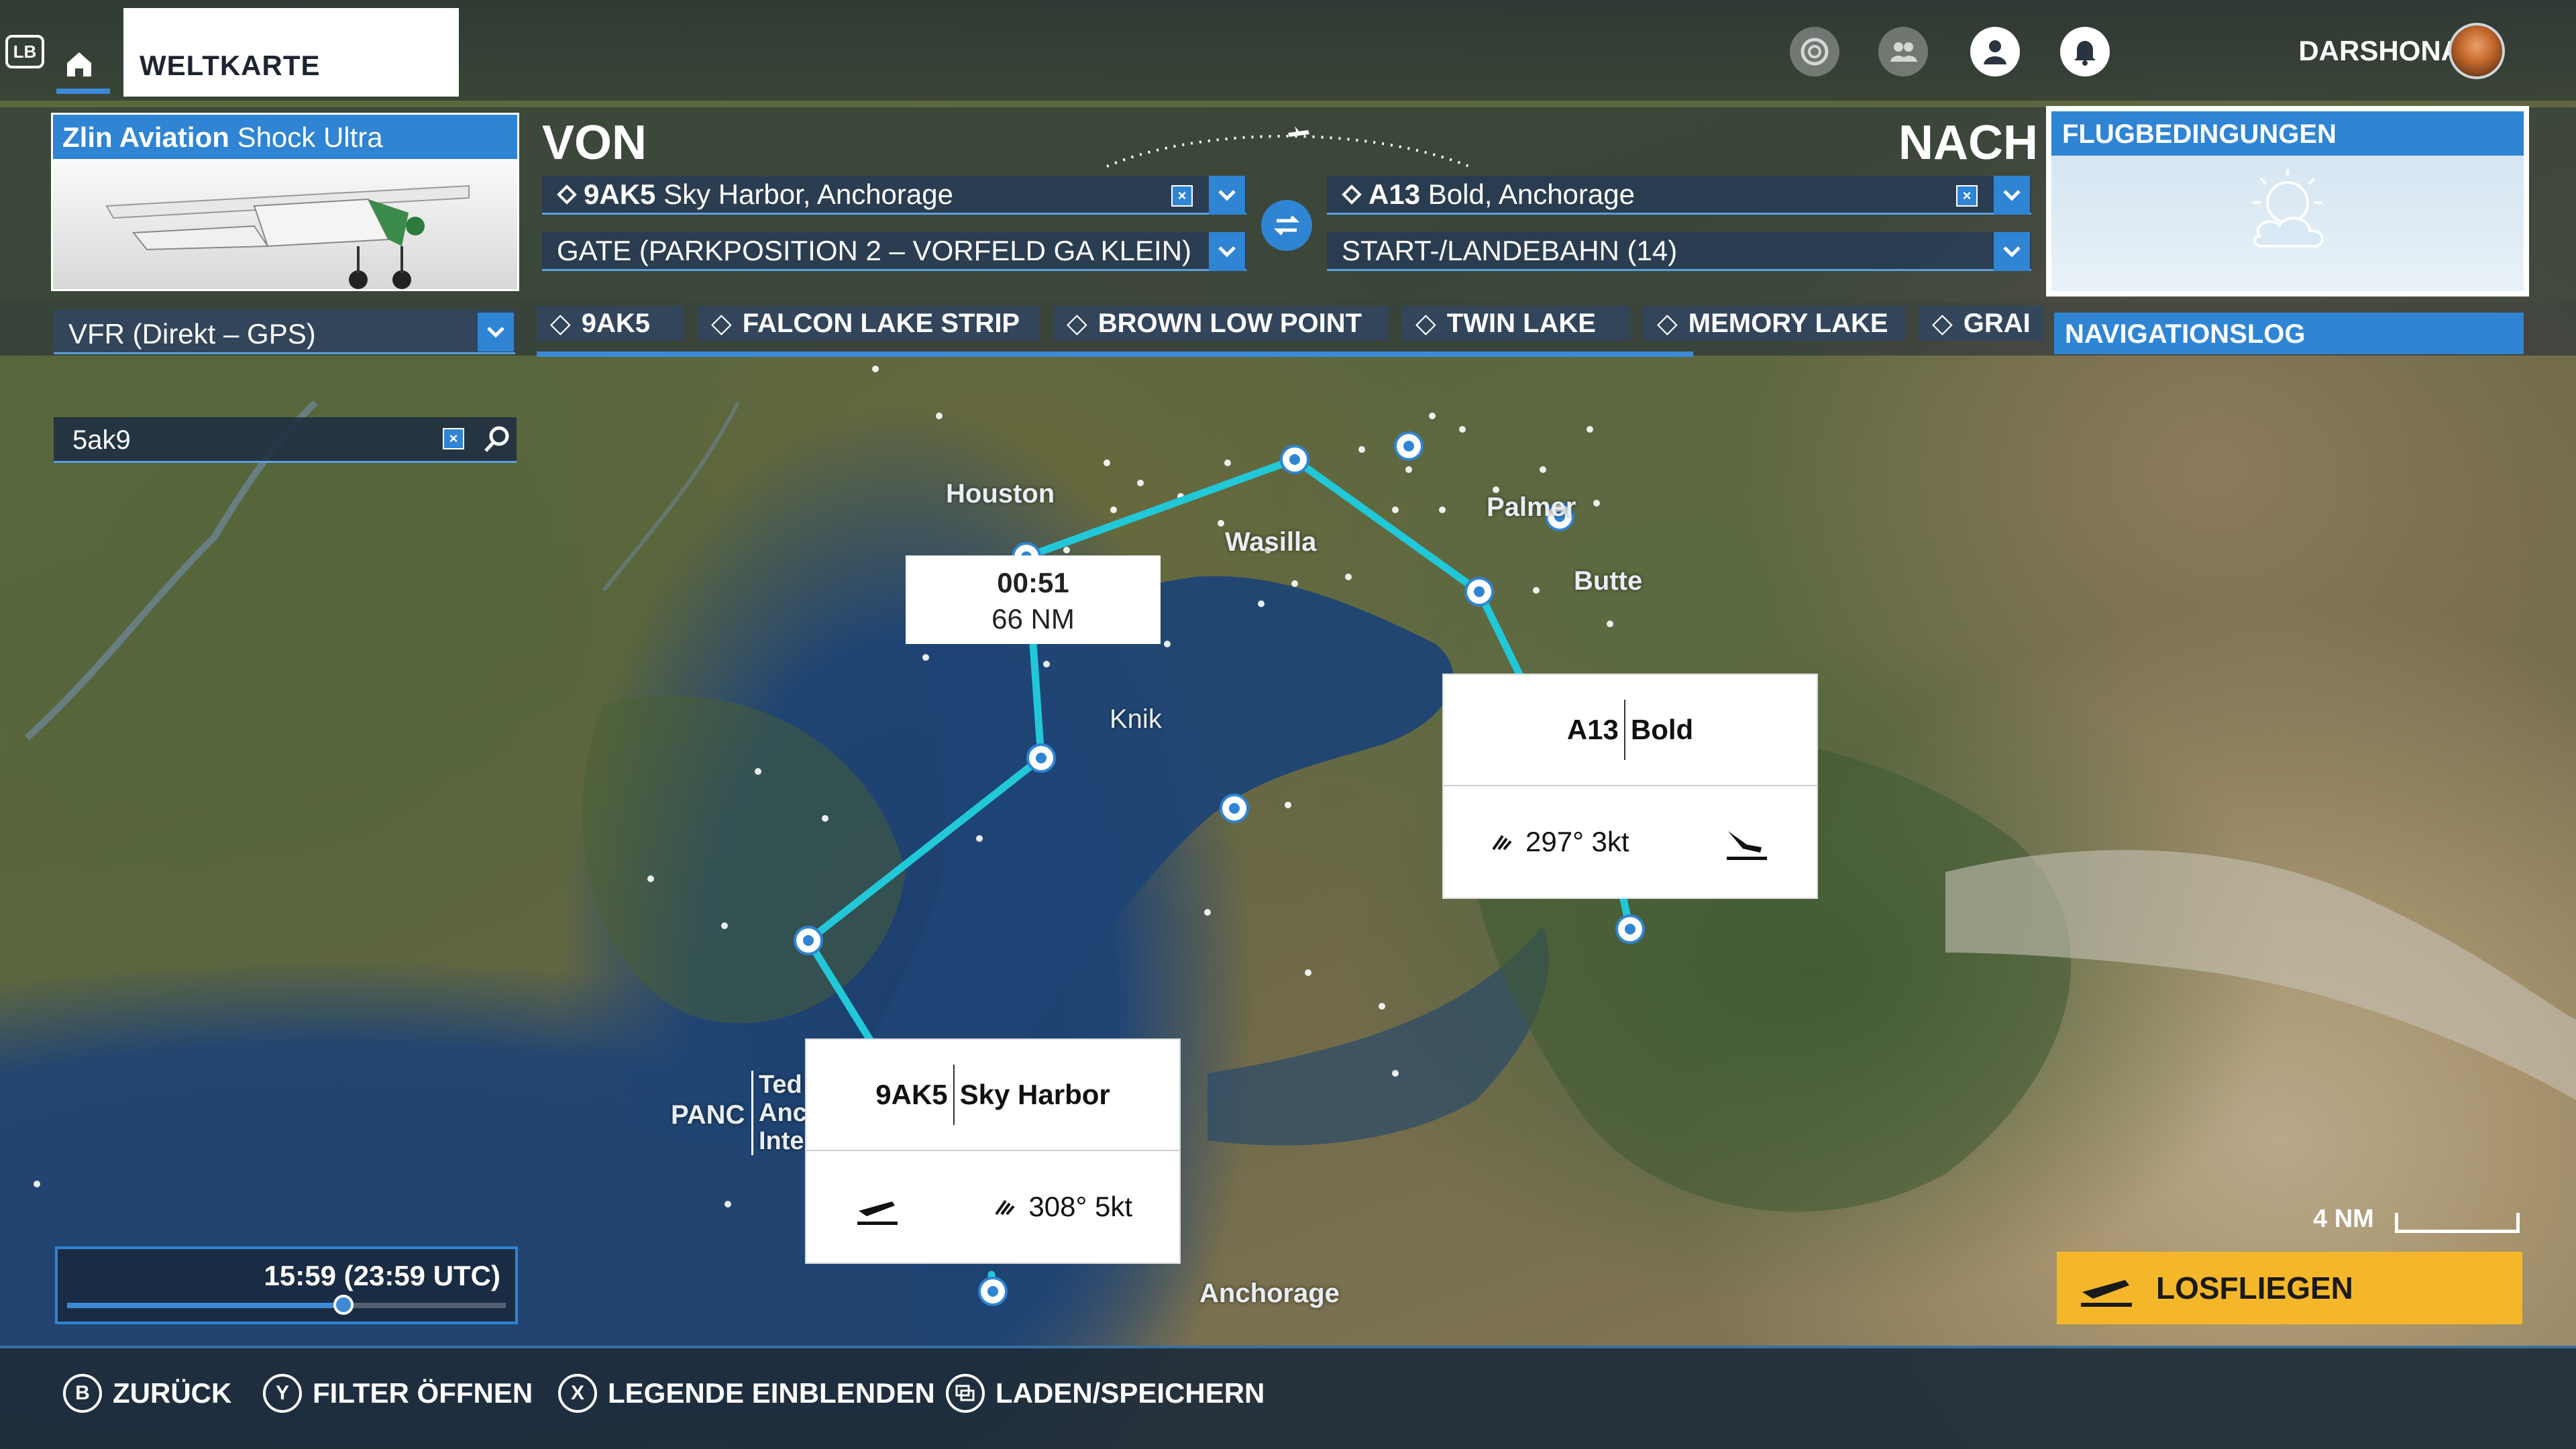 The height and width of the screenshot is (1449, 2576). What do you see at coordinates (310, 137) in the screenshot?
I see `aircraft-model: Shock Ultra` at bounding box center [310, 137].